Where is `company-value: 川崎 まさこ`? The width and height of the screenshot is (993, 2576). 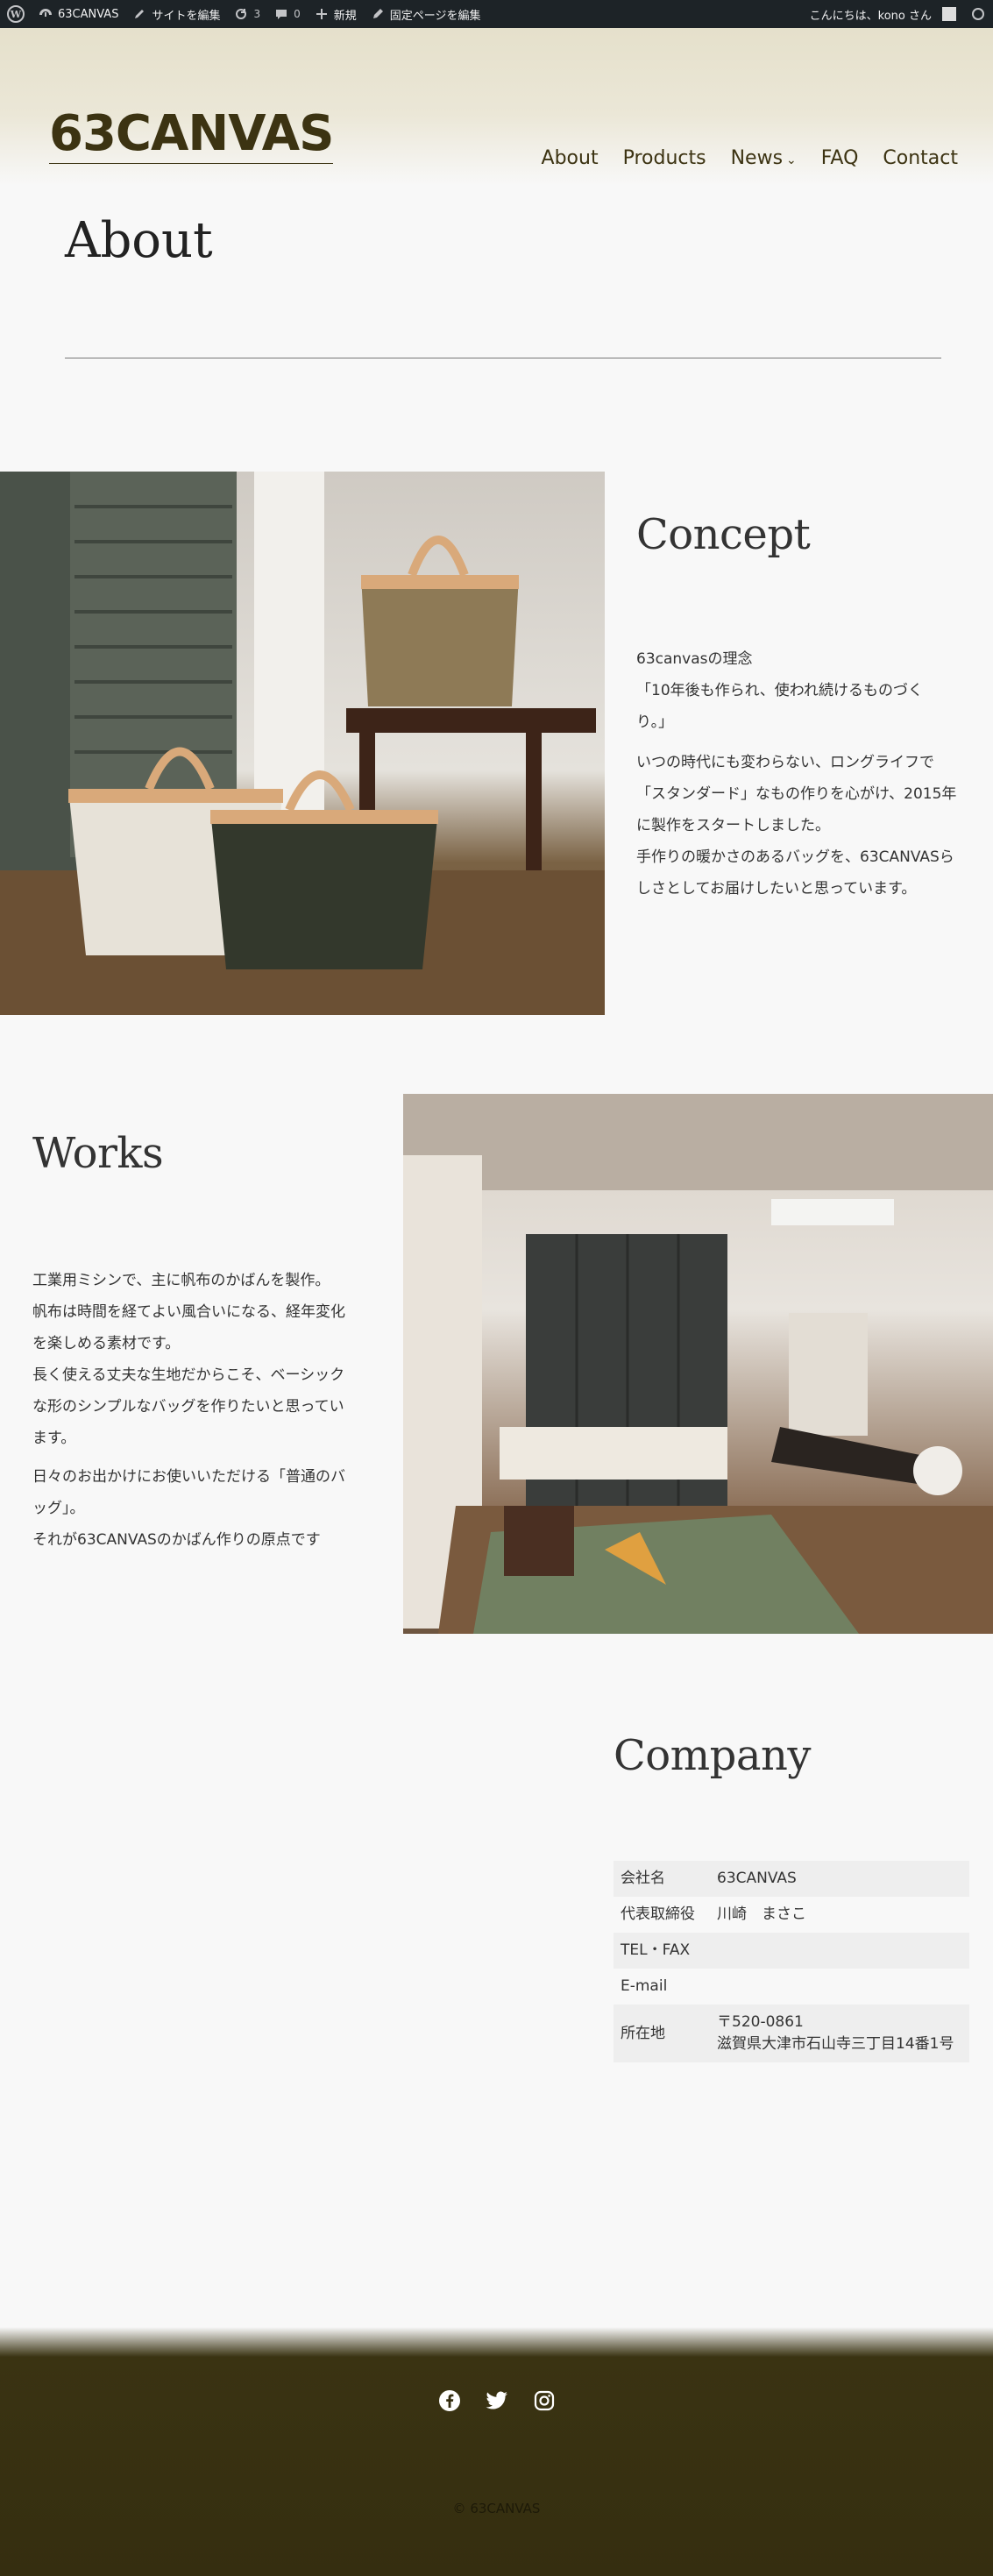 company-value: 川崎 まさこ is located at coordinates (761, 1914).